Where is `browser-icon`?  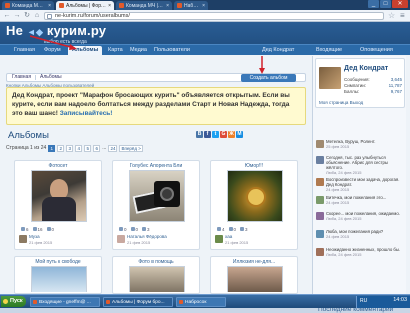
browser-icon is located at coordinates (108, 302).